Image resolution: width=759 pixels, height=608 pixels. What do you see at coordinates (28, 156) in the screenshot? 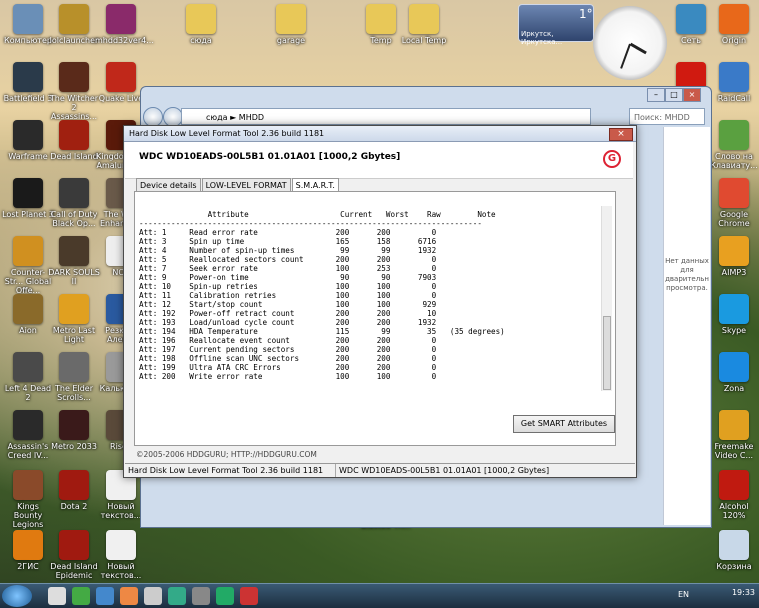
I see `desktop-icon-label: Warframe` at bounding box center [28, 156].